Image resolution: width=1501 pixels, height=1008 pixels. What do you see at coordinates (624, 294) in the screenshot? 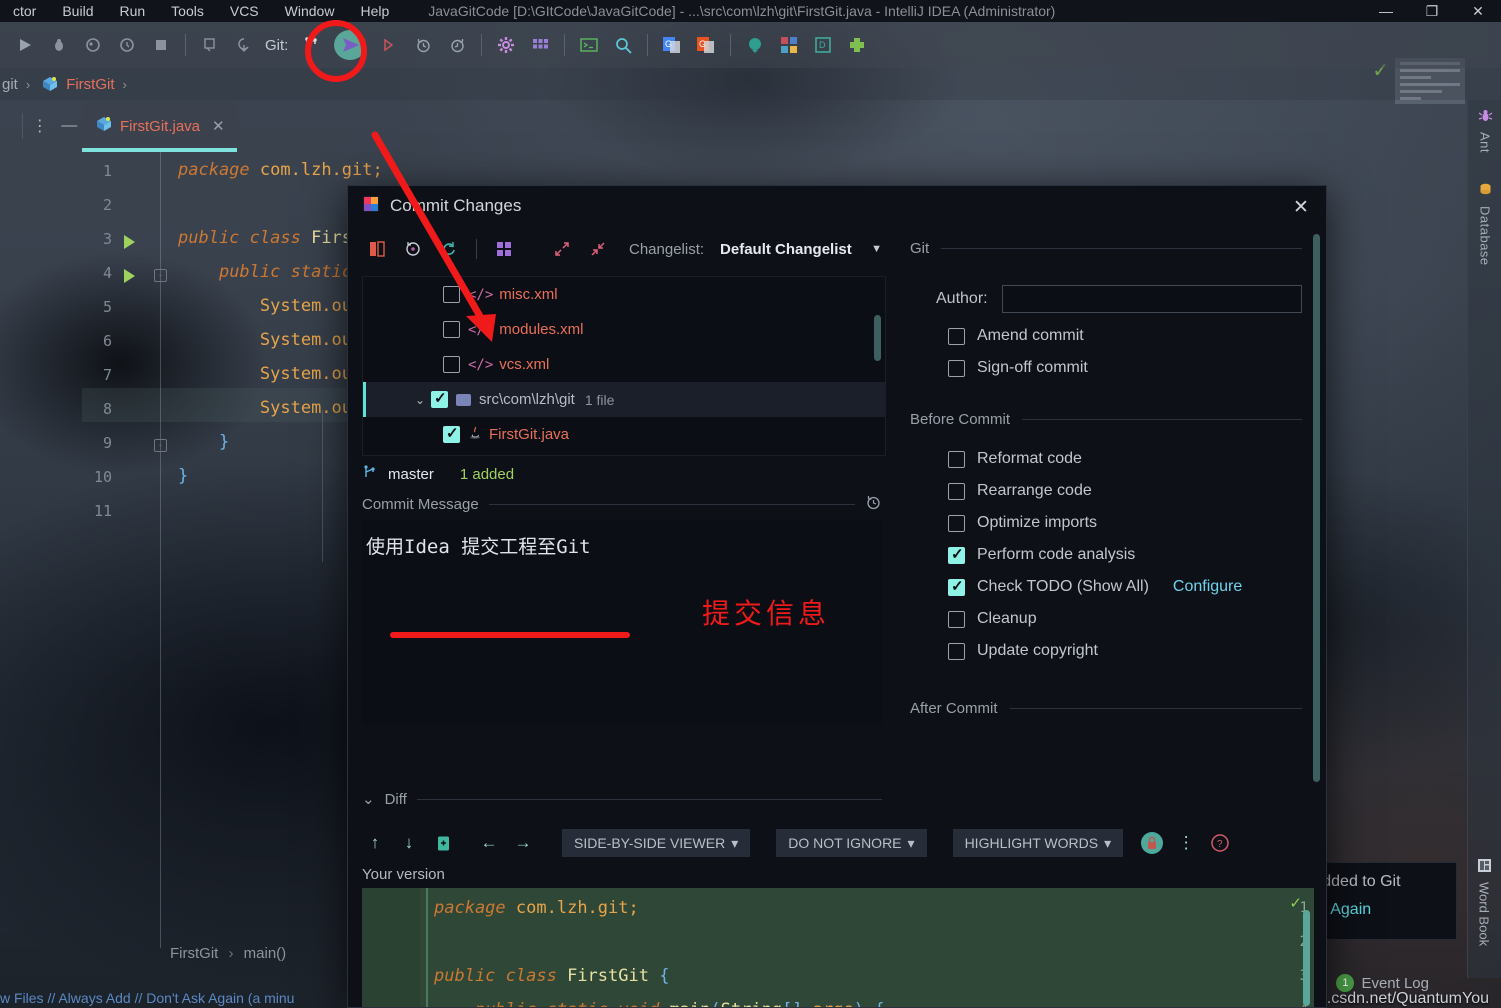
I see `tree-row-misc-xml: </> misc.xml` at bounding box center [624, 294].